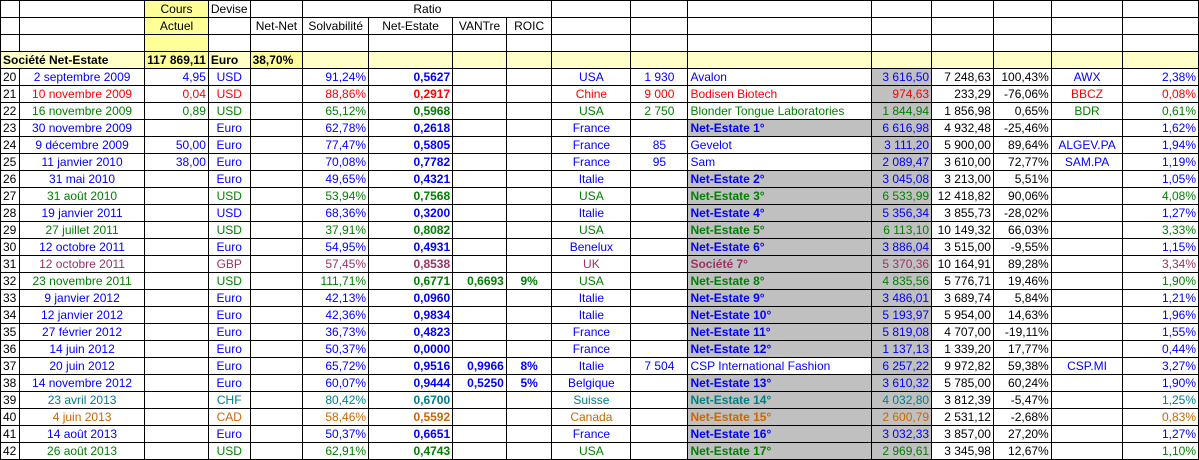 The image size is (1199, 460). I want to click on country-cell: Belgique, so click(591, 383).